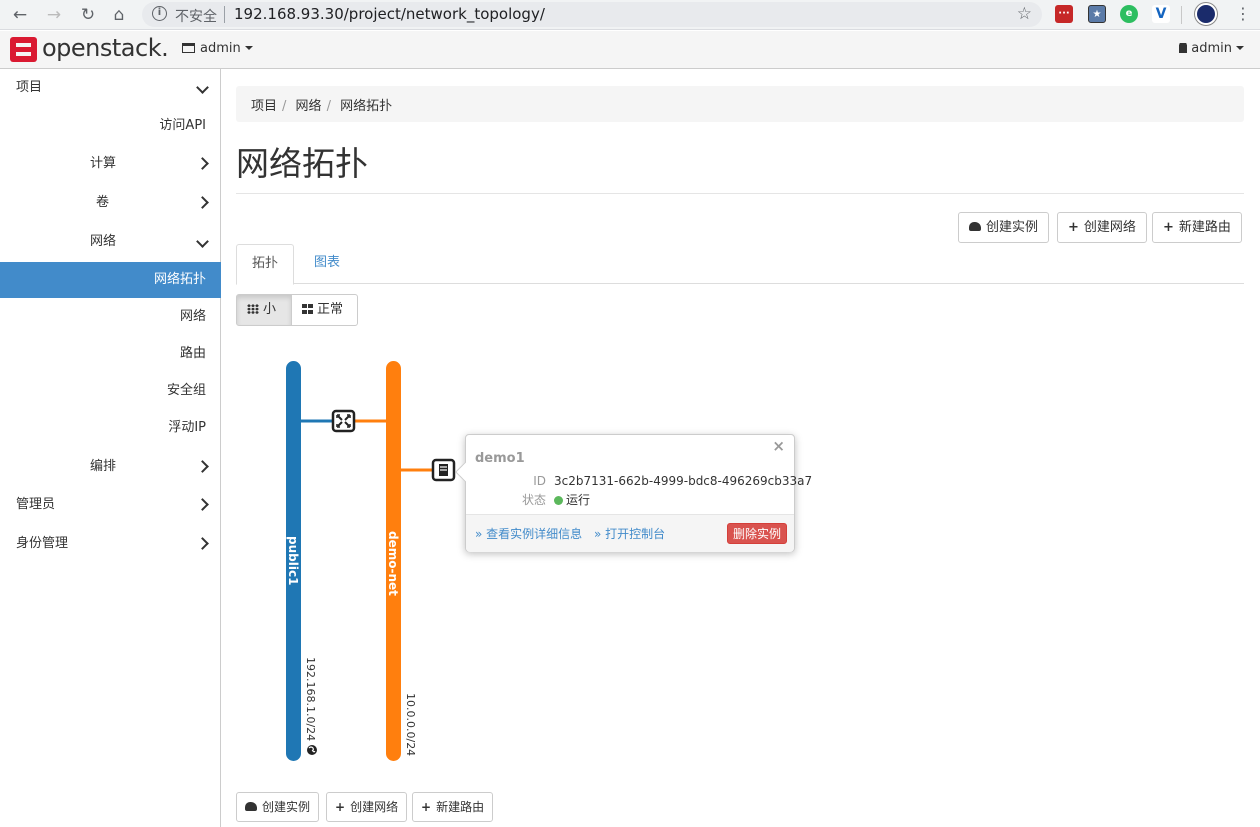  What do you see at coordinates (1024, 14) in the screenshot?
I see `bookmark-star-icon: ☆` at bounding box center [1024, 14].